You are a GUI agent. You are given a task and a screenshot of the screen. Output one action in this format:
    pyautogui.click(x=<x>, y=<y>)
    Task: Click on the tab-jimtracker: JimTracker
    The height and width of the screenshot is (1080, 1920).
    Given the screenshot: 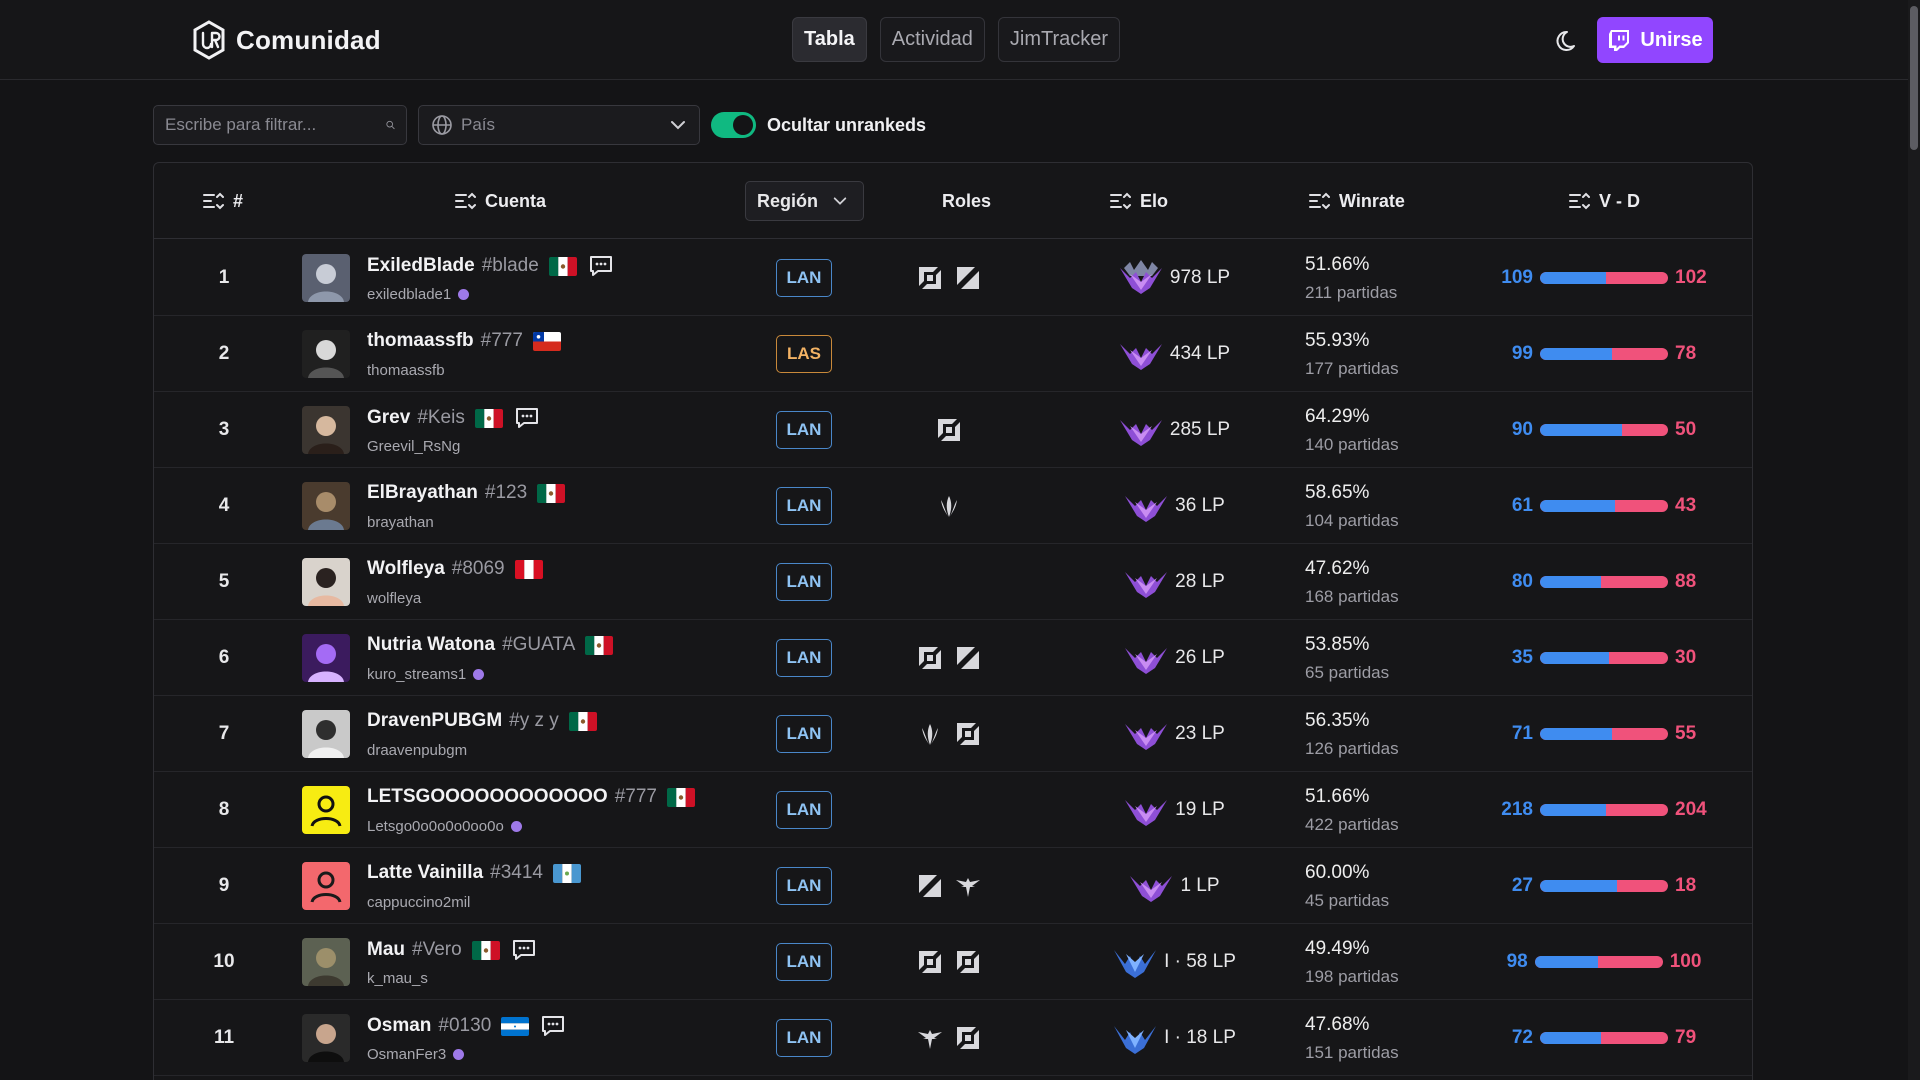 What is the action you would take?
    pyautogui.click(x=1059, y=39)
    